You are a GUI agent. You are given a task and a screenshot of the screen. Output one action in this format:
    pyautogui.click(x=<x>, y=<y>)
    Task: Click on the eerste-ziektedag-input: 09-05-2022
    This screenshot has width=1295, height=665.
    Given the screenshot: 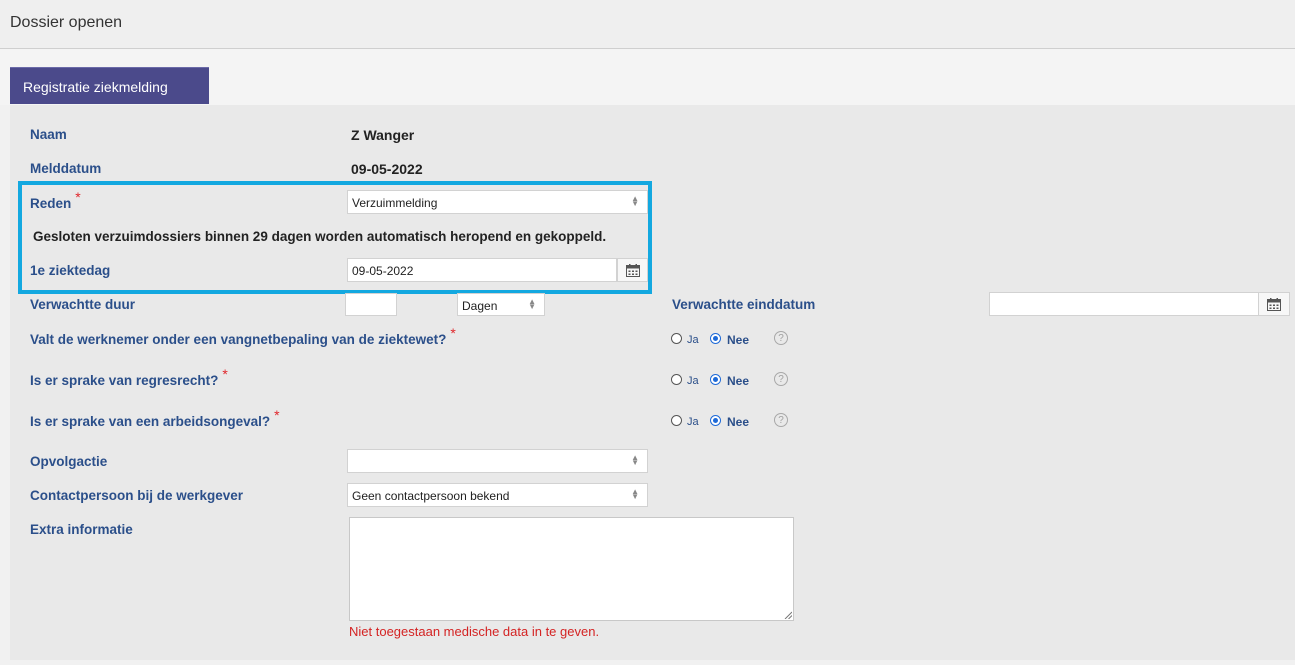 What is the action you would take?
    pyautogui.click(x=482, y=270)
    